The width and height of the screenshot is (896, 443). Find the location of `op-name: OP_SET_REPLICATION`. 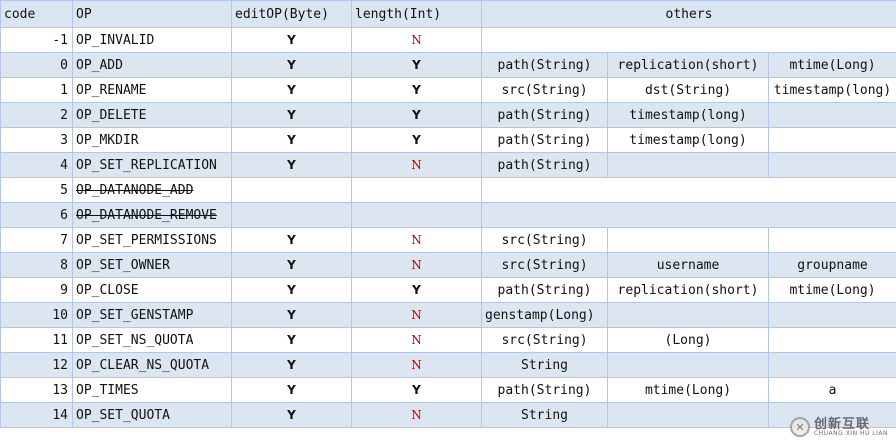

op-name: OP_SET_REPLICATION is located at coordinates (146, 165).